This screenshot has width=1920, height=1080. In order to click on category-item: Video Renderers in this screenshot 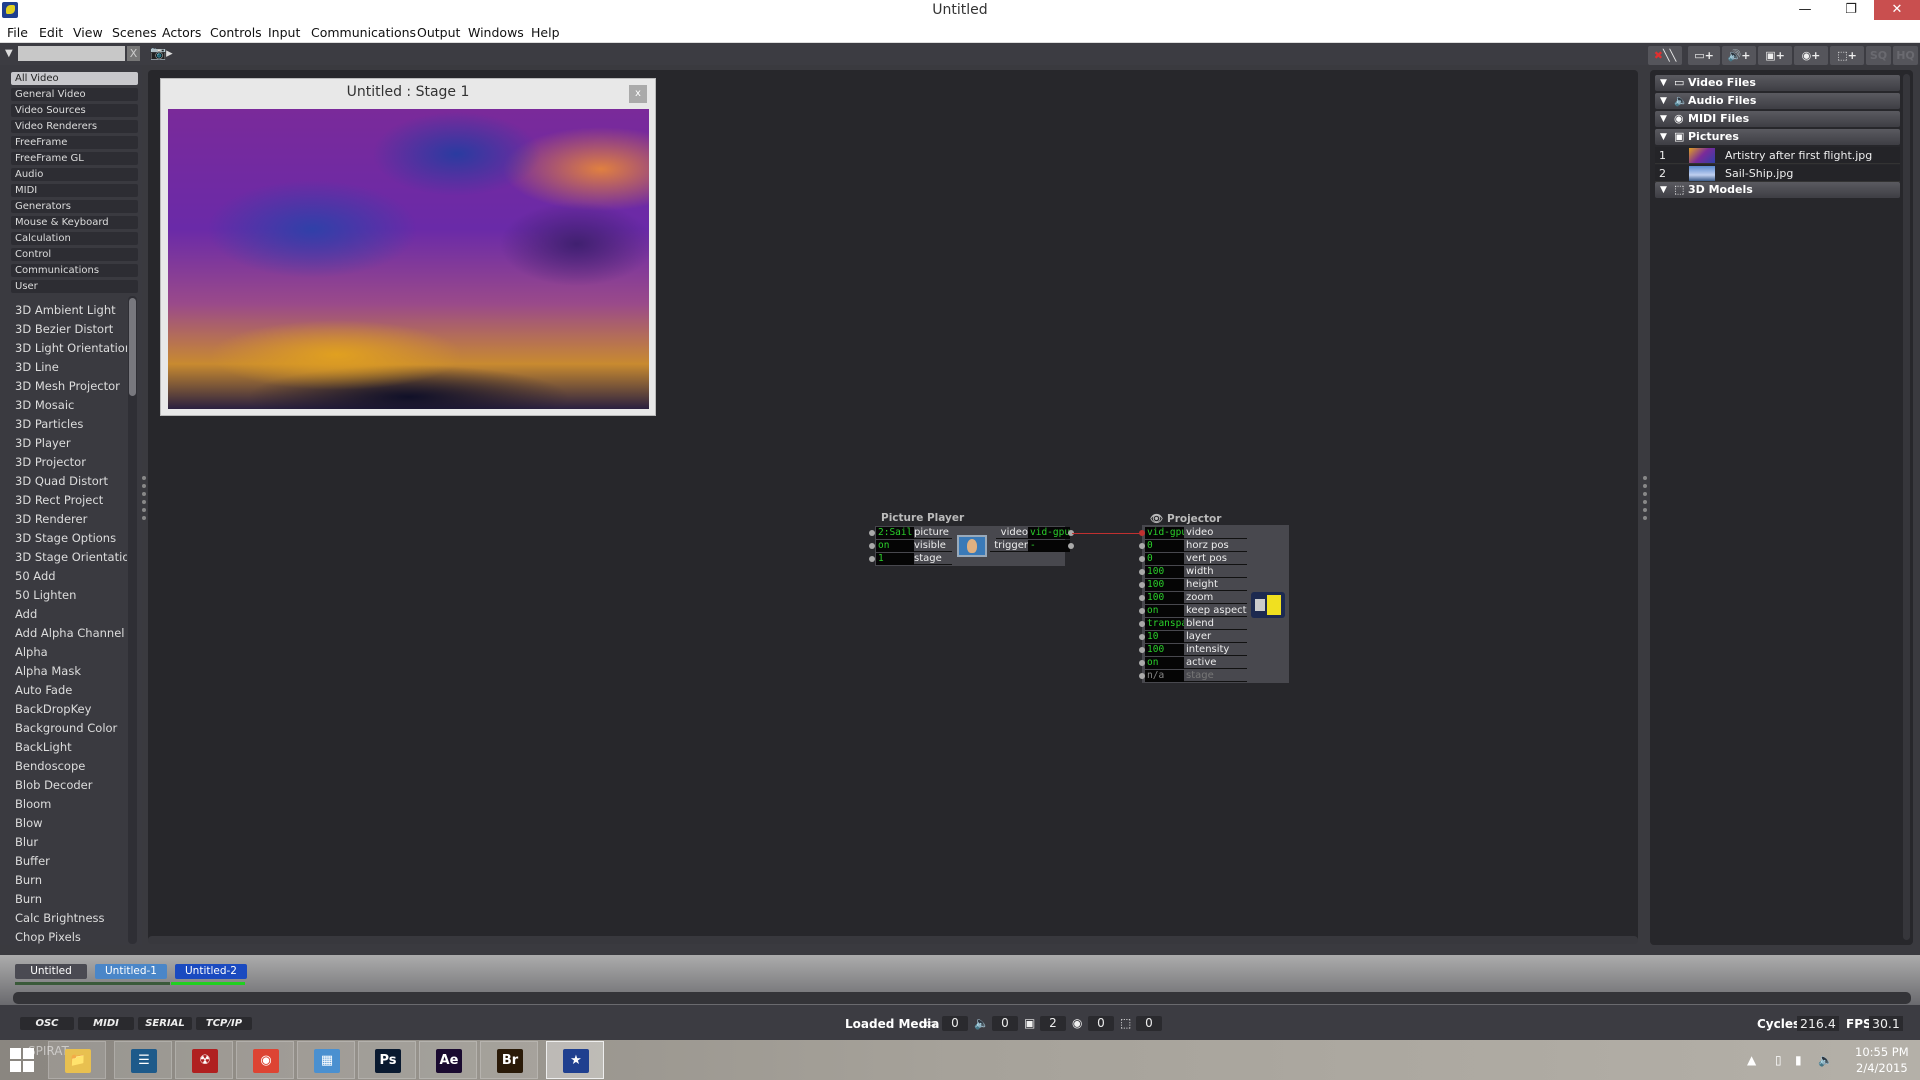, I will do `click(74, 126)`.